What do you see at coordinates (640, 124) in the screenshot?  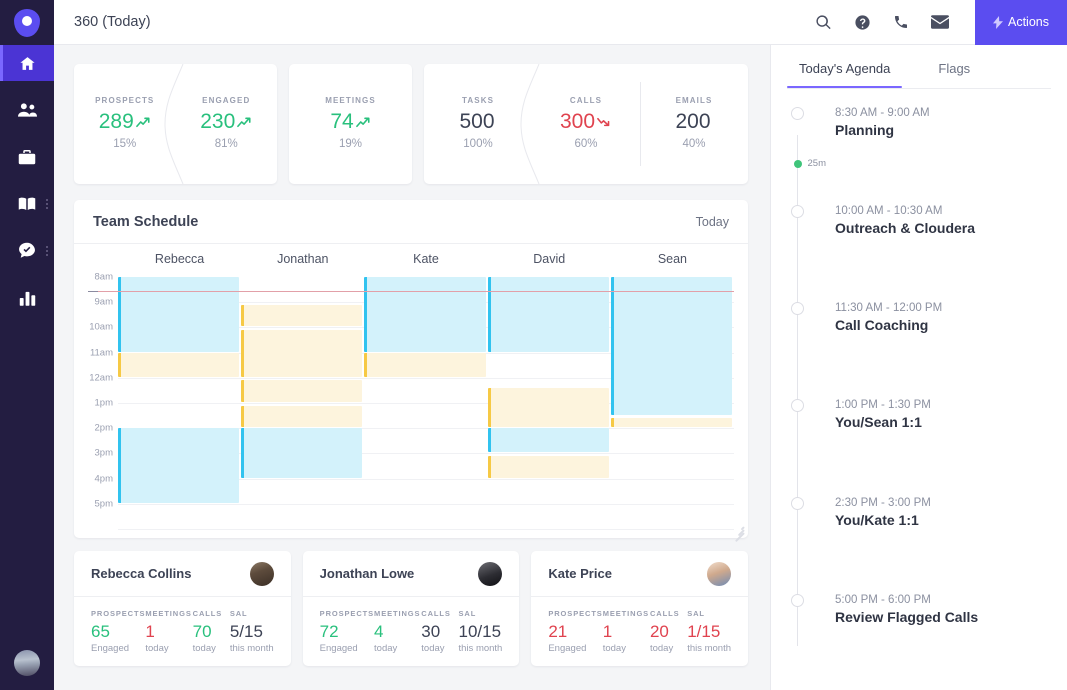 I see `kpi-divider-line` at bounding box center [640, 124].